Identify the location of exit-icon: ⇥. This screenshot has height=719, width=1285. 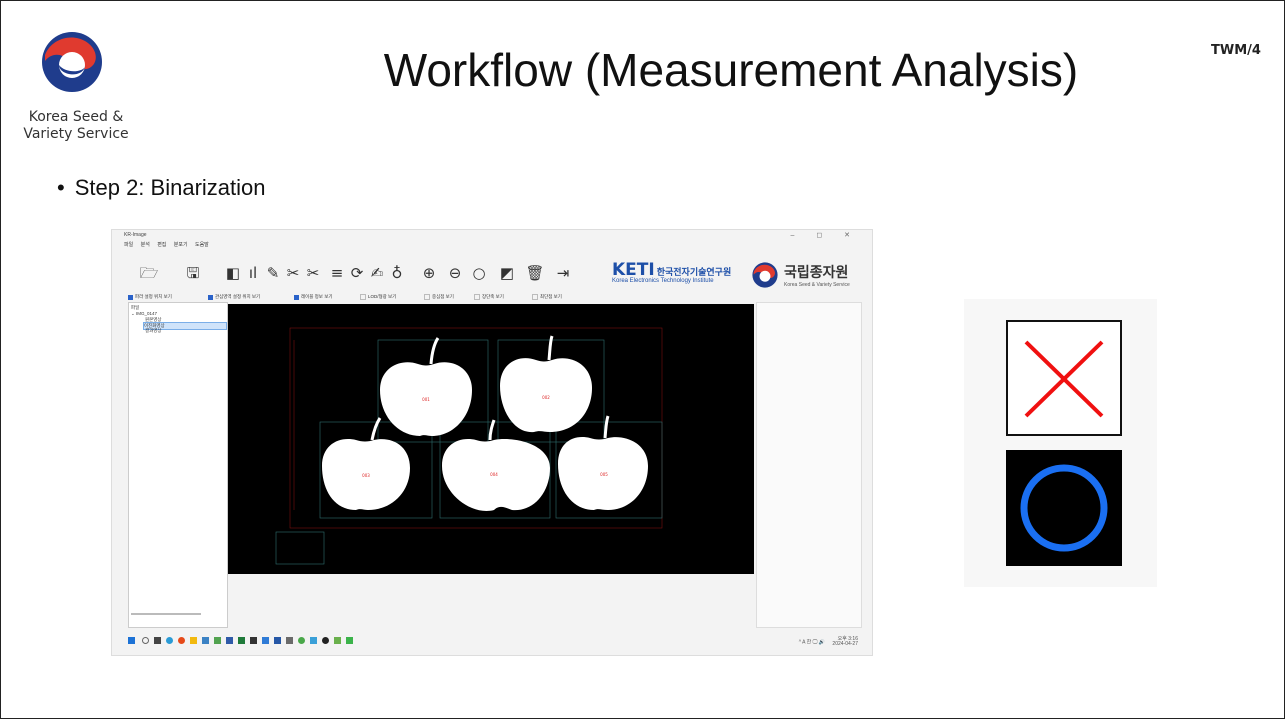
(563, 273).